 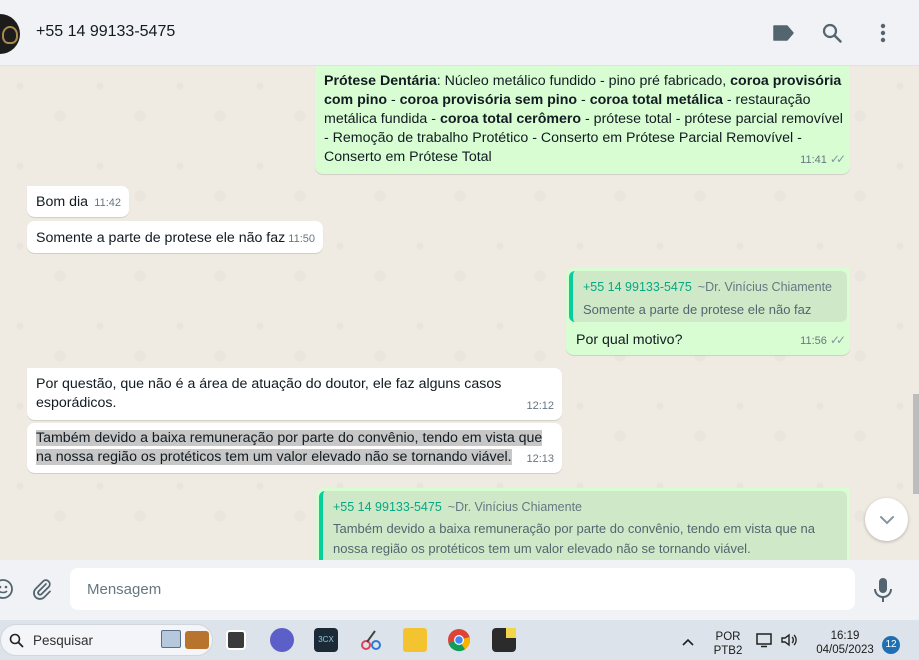 I want to click on system-clock: 16:19 04/05/2023, so click(x=845, y=643).